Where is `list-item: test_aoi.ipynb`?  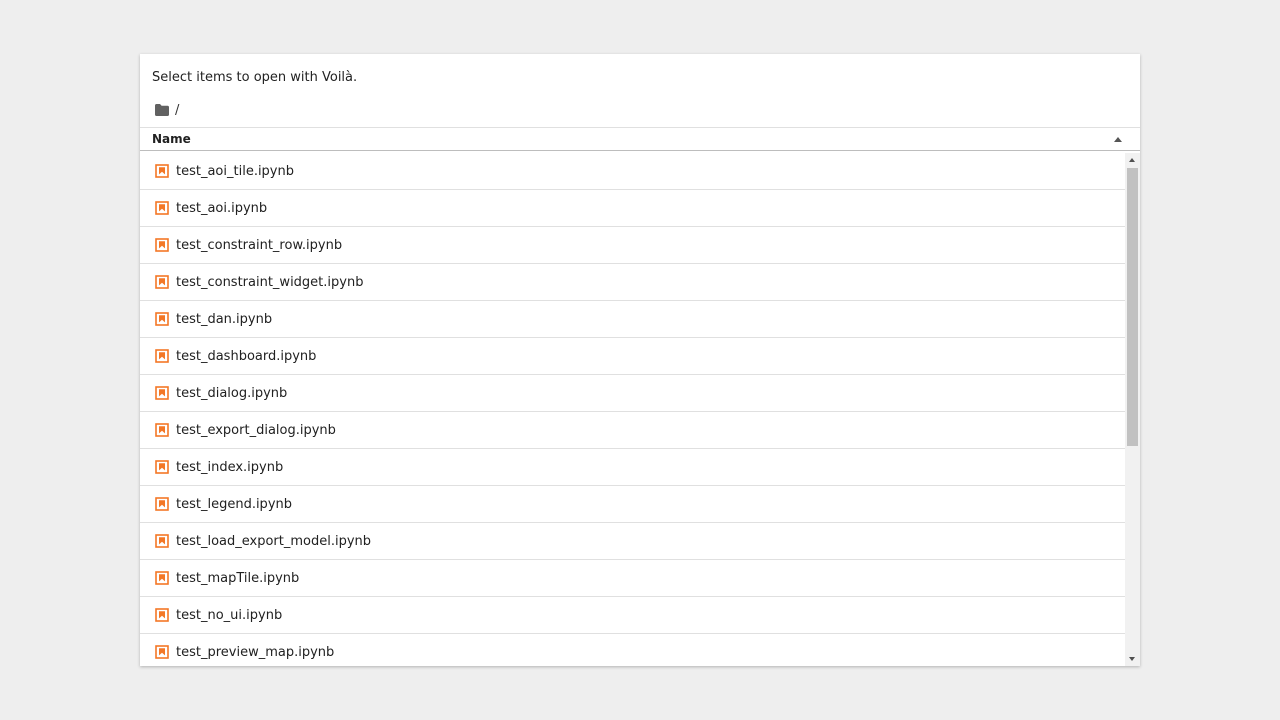
list-item: test_aoi.ipynb is located at coordinates (632, 208).